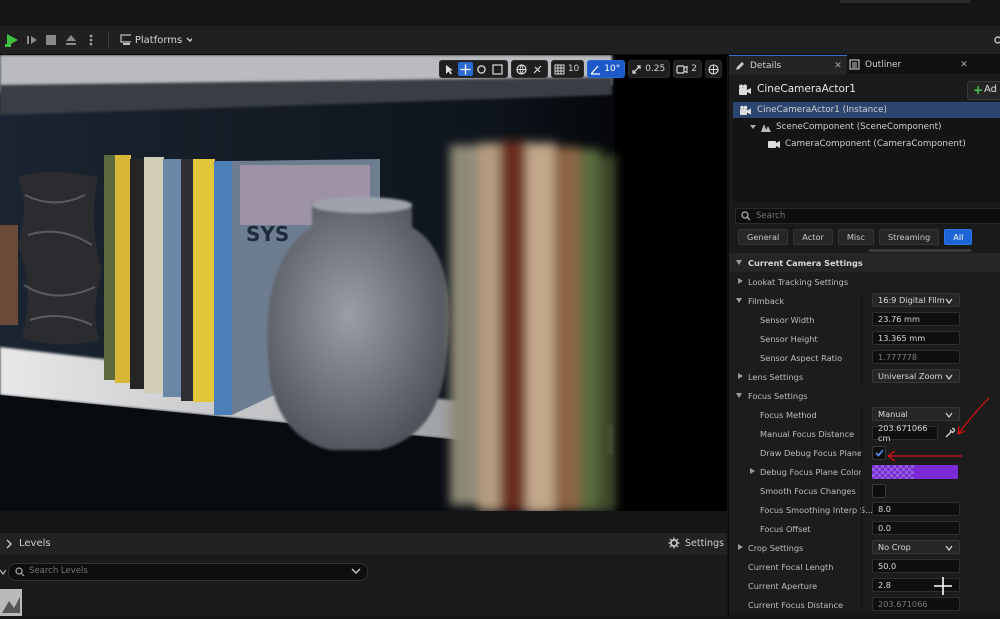 The image size is (1000, 619). I want to click on rotate-icon, so click(481, 69).